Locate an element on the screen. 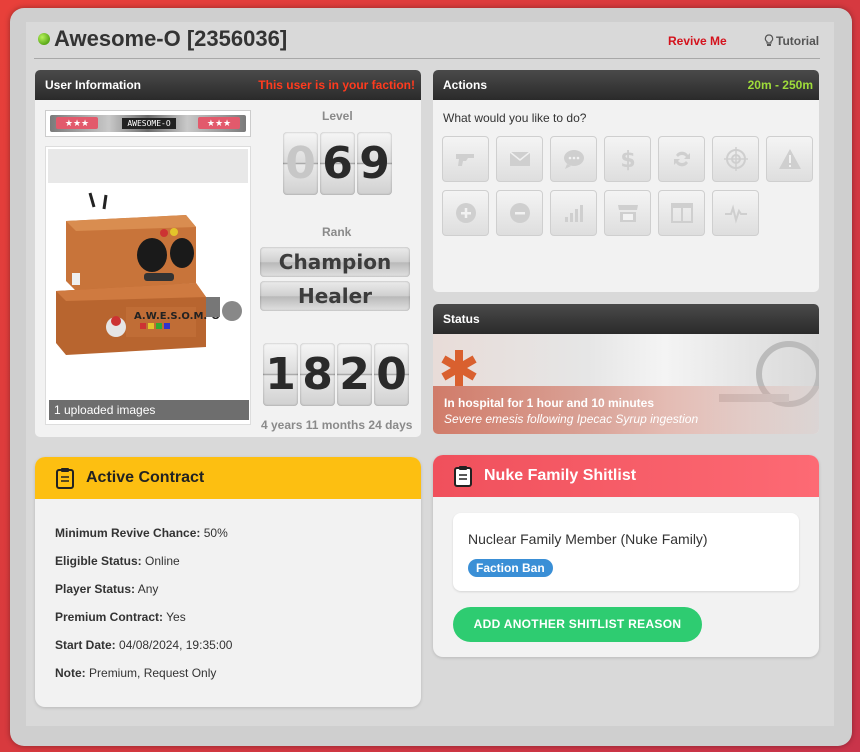 The image size is (860, 752). contract-row: Player Status: Any is located at coordinates (106, 589).